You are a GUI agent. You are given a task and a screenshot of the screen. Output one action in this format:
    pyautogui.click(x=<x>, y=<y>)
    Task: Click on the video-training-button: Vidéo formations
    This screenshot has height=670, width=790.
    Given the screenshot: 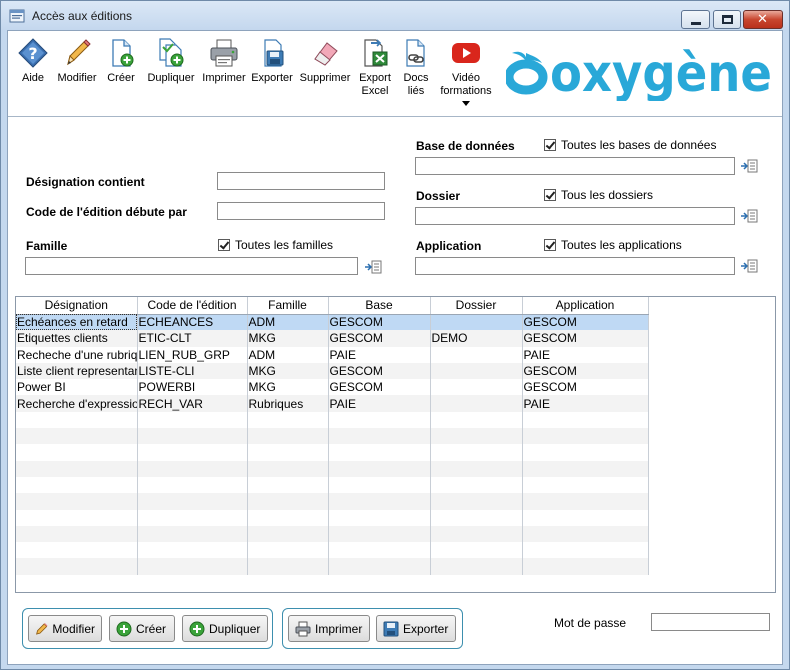 What is the action you would take?
    pyautogui.click(x=466, y=71)
    